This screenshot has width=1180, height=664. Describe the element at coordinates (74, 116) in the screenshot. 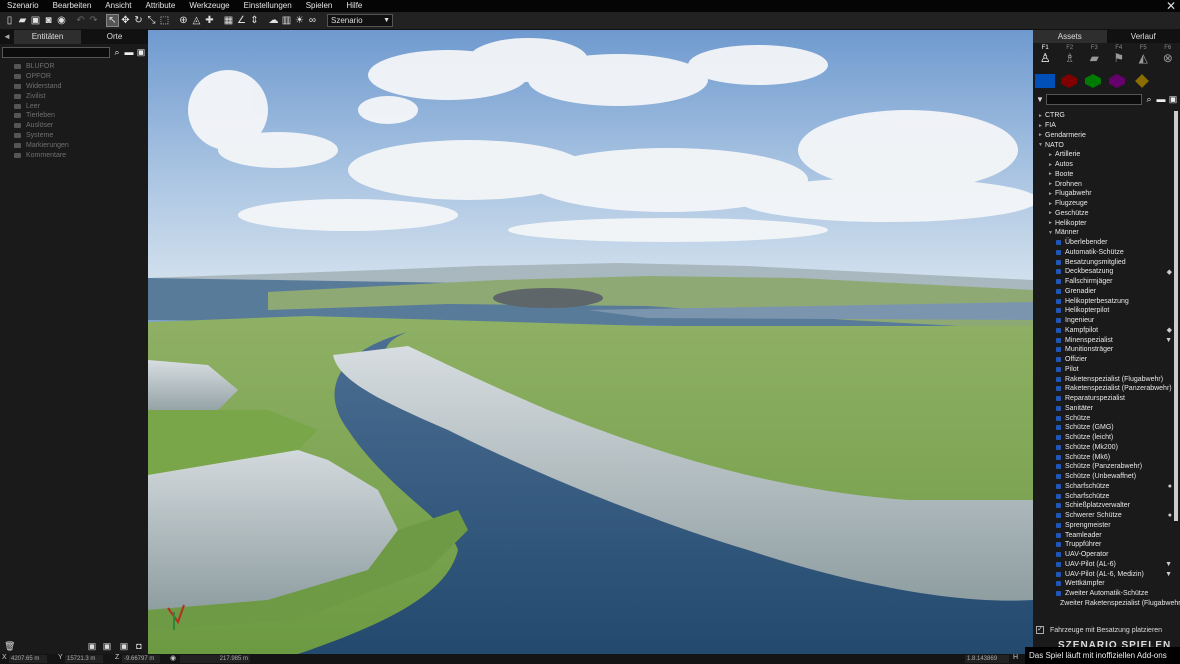

I see `entity-category-row: Tierleben` at that location.